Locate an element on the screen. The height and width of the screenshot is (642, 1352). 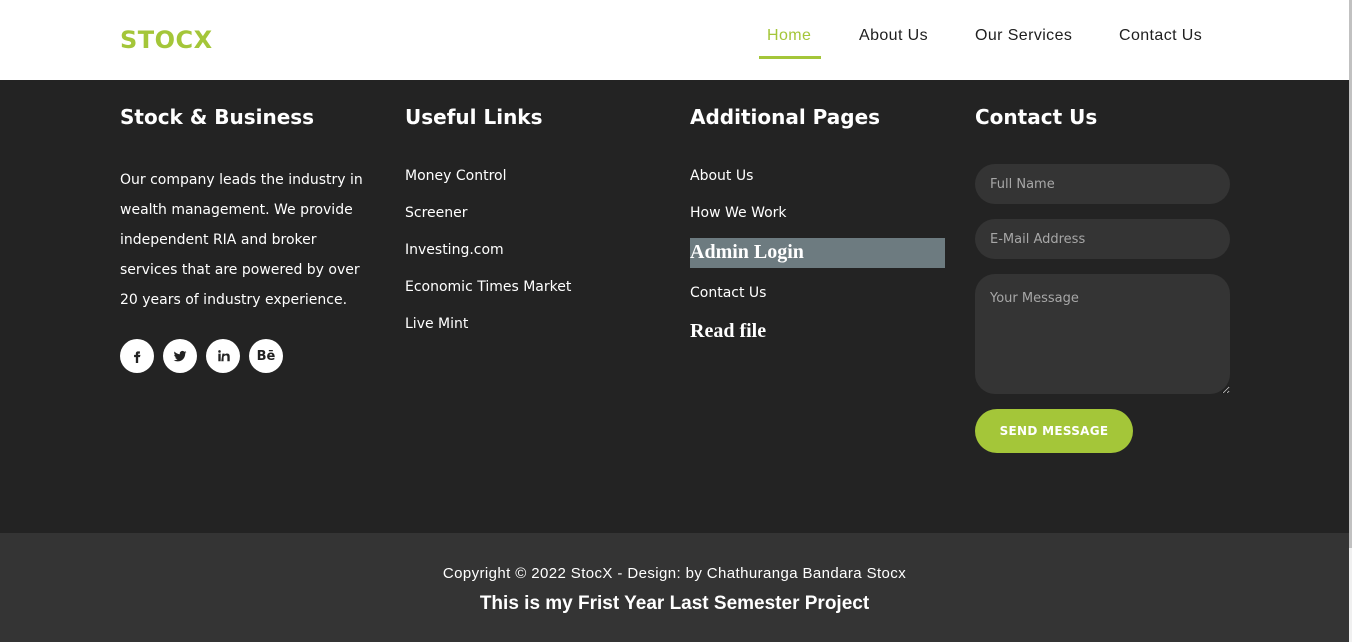
nav-our-services: Our Services is located at coordinates (1023, 43).